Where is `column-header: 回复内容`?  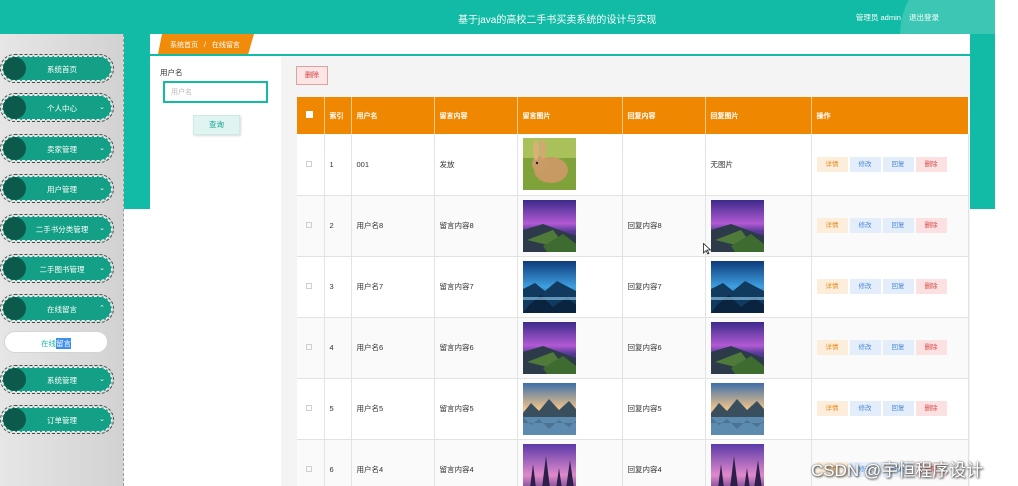
column-header: 回复内容 is located at coordinates (664, 115).